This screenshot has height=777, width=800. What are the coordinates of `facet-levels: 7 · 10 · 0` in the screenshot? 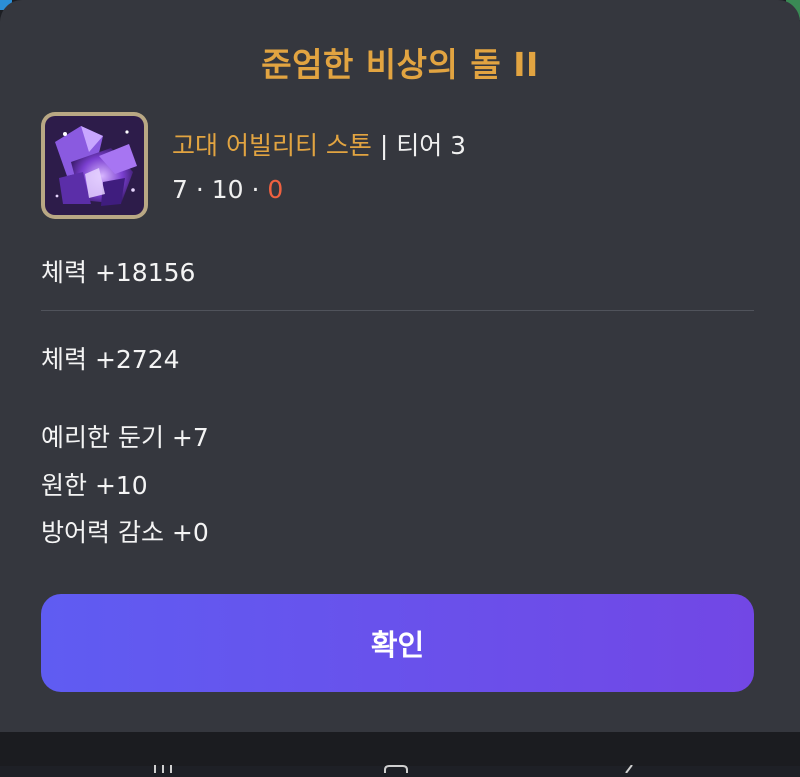 It's located at (227, 189).